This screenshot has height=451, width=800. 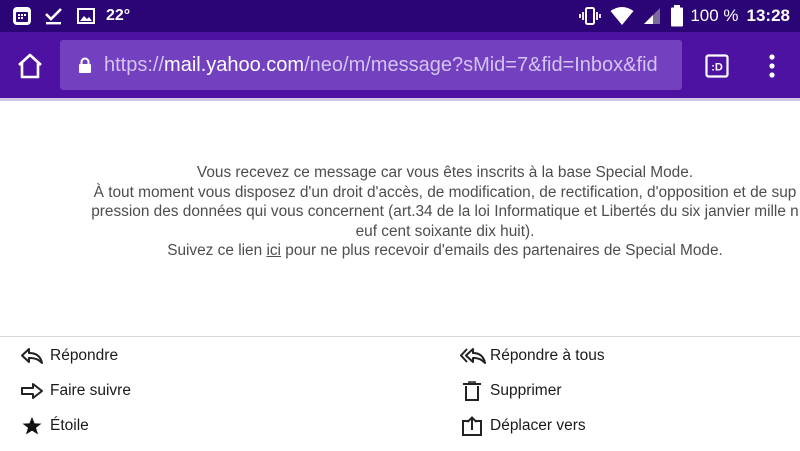 I want to click on delete-button: Supprimer, so click(x=511, y=391).